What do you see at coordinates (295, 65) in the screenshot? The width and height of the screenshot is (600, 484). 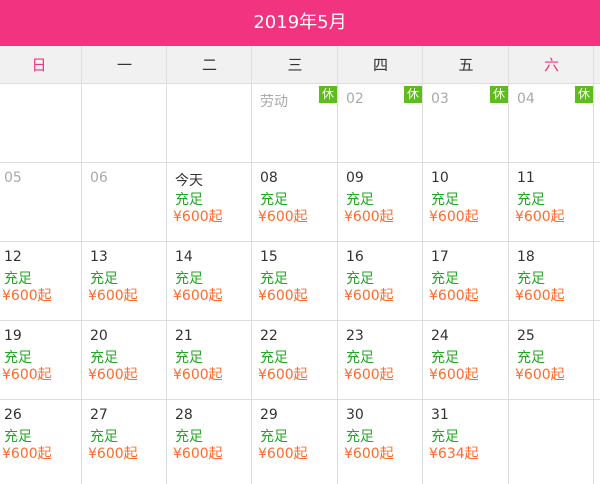 I see `weekday-wed: 三` at bounding box center [295, 65].